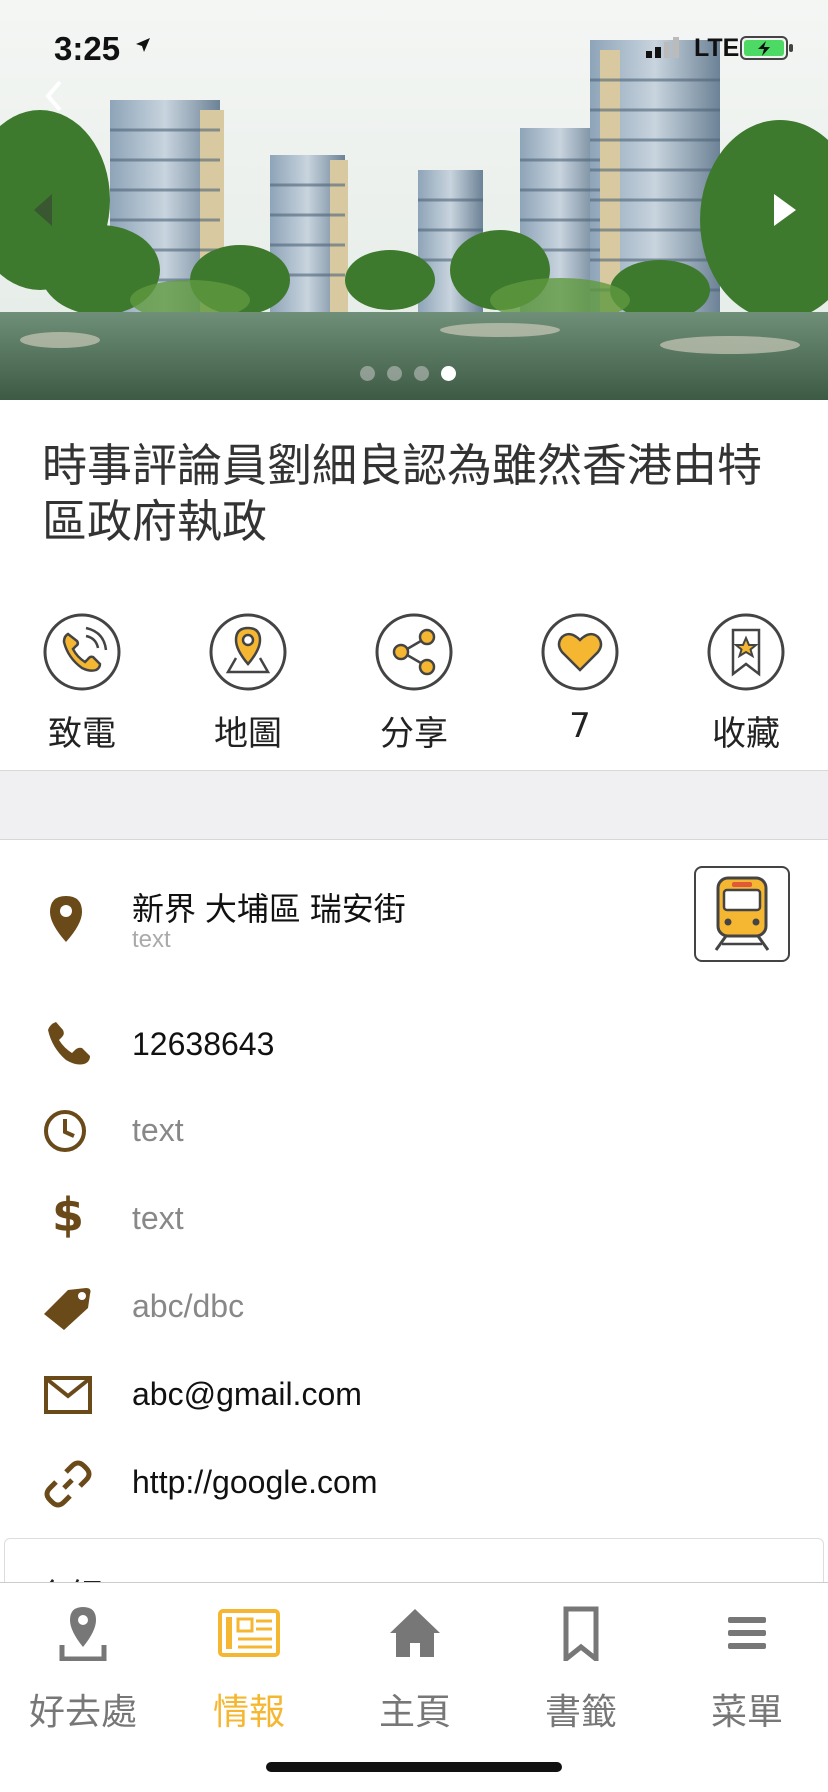  What do you see at coordinates (254, 1482) in the screenshot?
I see `website-text: http://google.com` at bounding box center [254, 1482].